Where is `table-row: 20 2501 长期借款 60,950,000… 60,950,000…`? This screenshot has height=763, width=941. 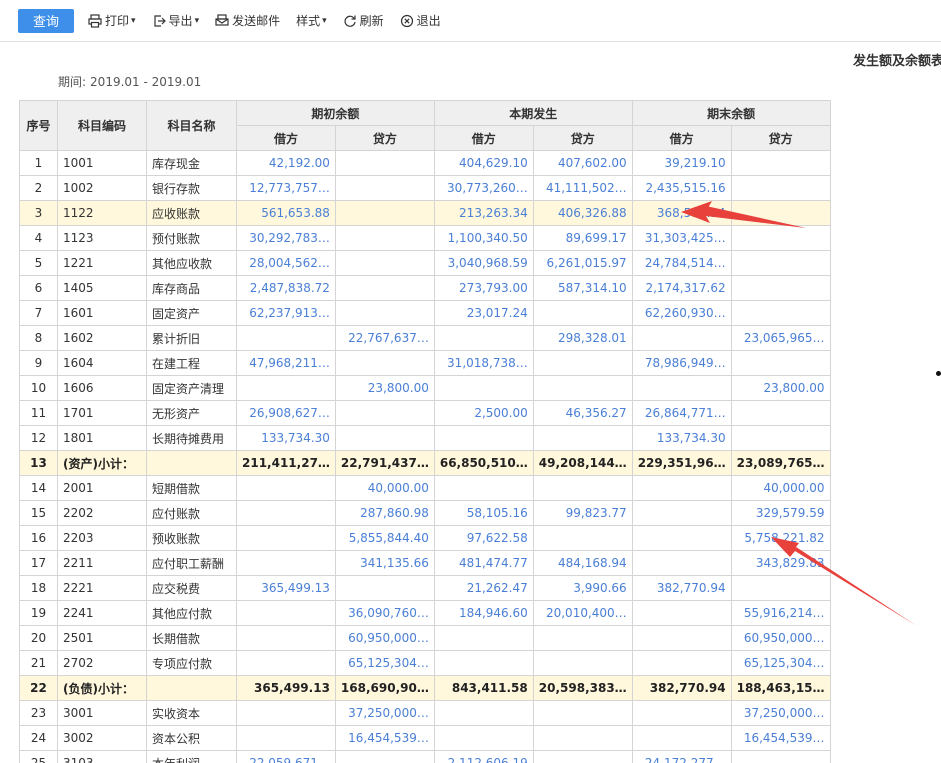
table-row: 20 2501 长期借款 60,950,000… 60,950,000… is located at coordinates (425, 638).